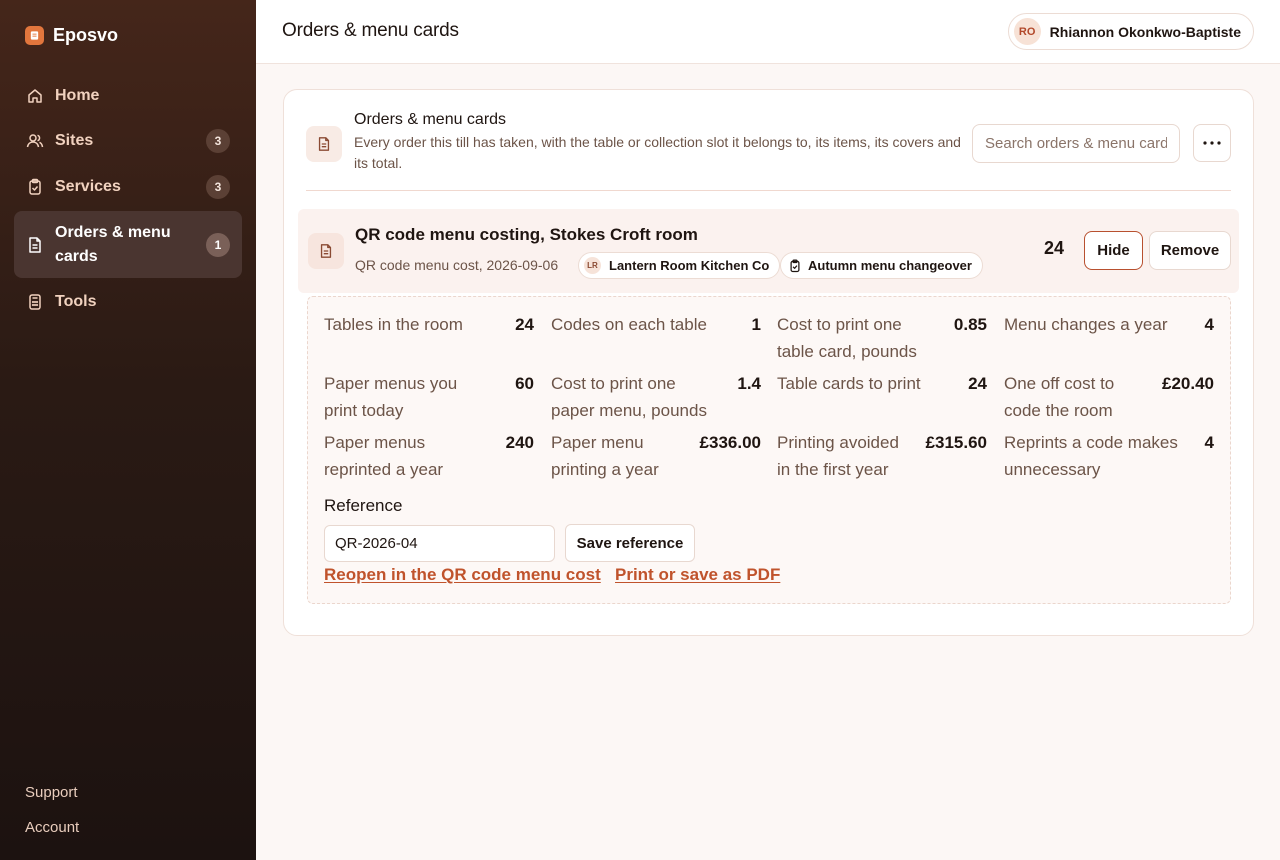  Describe the element at coordinates (384, 456) in the screenshot. I see `metric-label: Paper menus reprinted a year` at that location.